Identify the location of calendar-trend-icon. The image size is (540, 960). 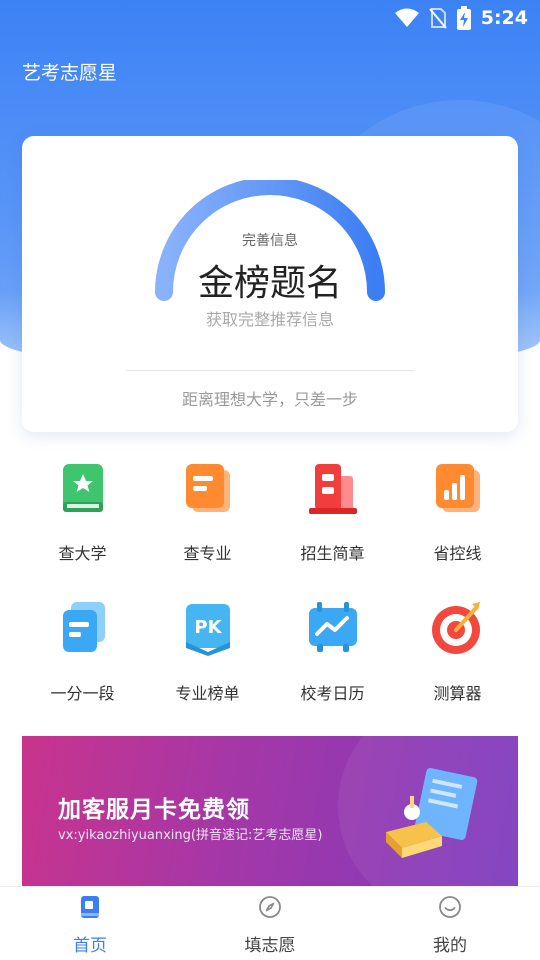
(332, 627).